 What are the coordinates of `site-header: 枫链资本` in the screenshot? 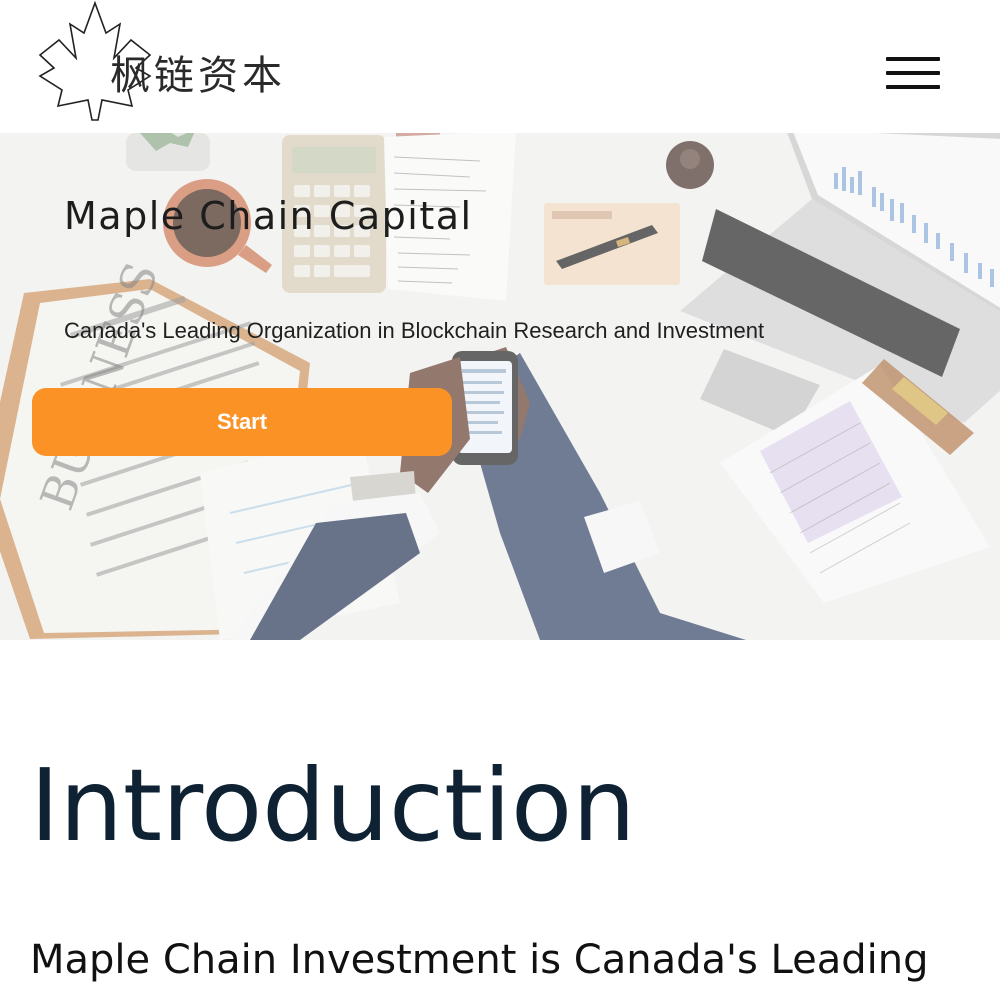 It's located at (500, 66).